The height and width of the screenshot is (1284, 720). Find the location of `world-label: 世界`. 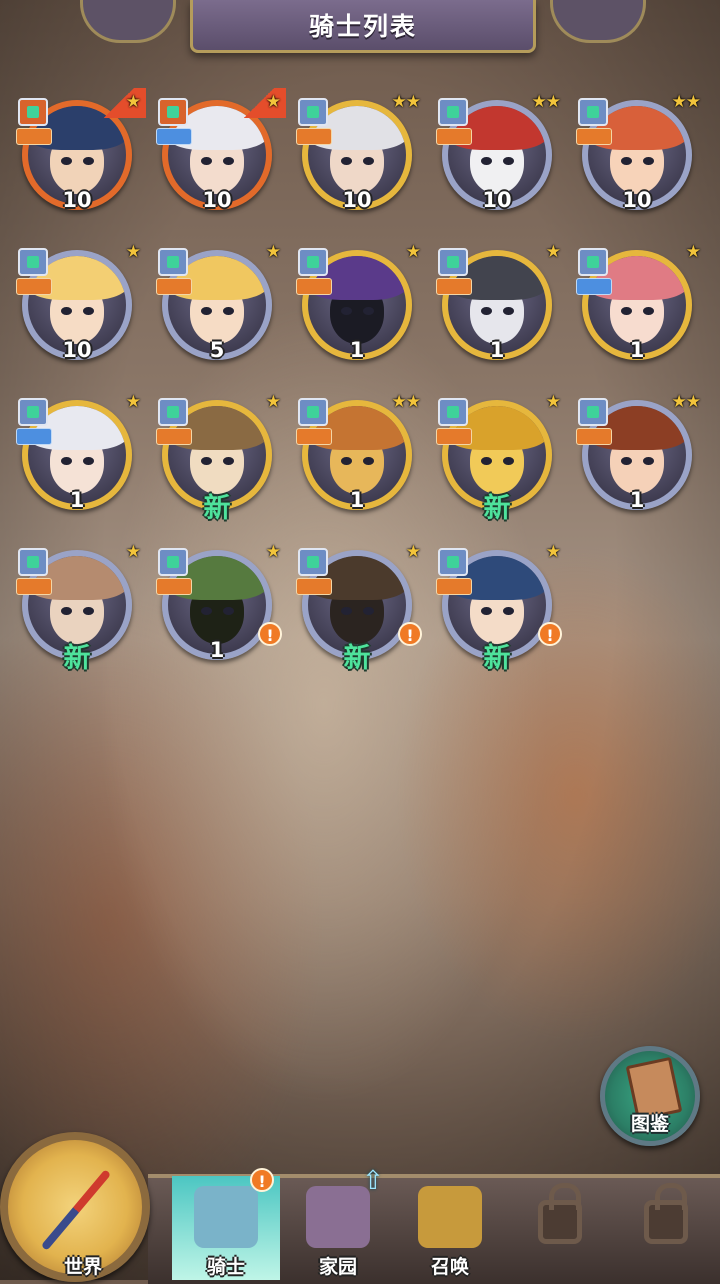

world-label: 世界 is located at coordinates (82, 1267).